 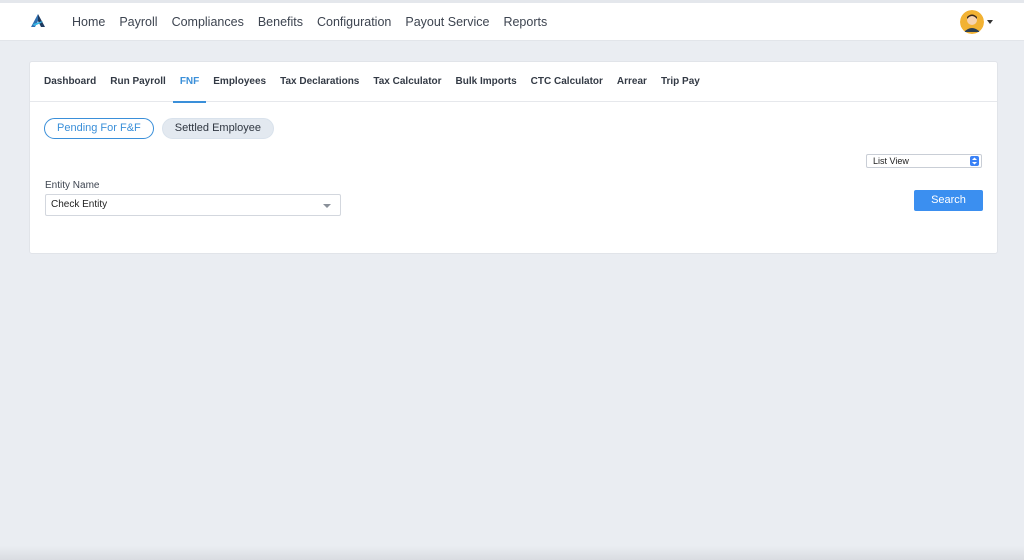 I want to click on tab-arrear: Arrear, so click(x=632, y=82).